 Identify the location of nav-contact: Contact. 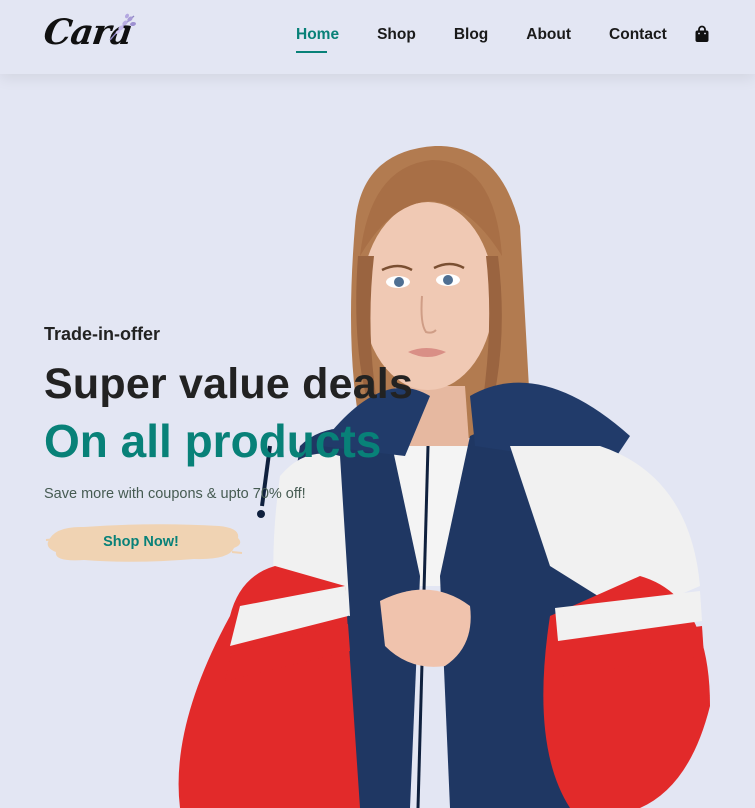
(638, 35).